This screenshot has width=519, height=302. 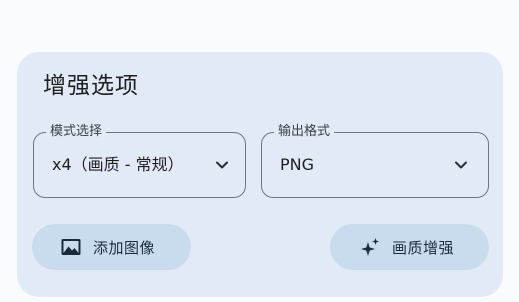 What do you see at coordinates (370, 247) in the screenshot?
I see `sparkle-icon` at bounding box center [370, 247].